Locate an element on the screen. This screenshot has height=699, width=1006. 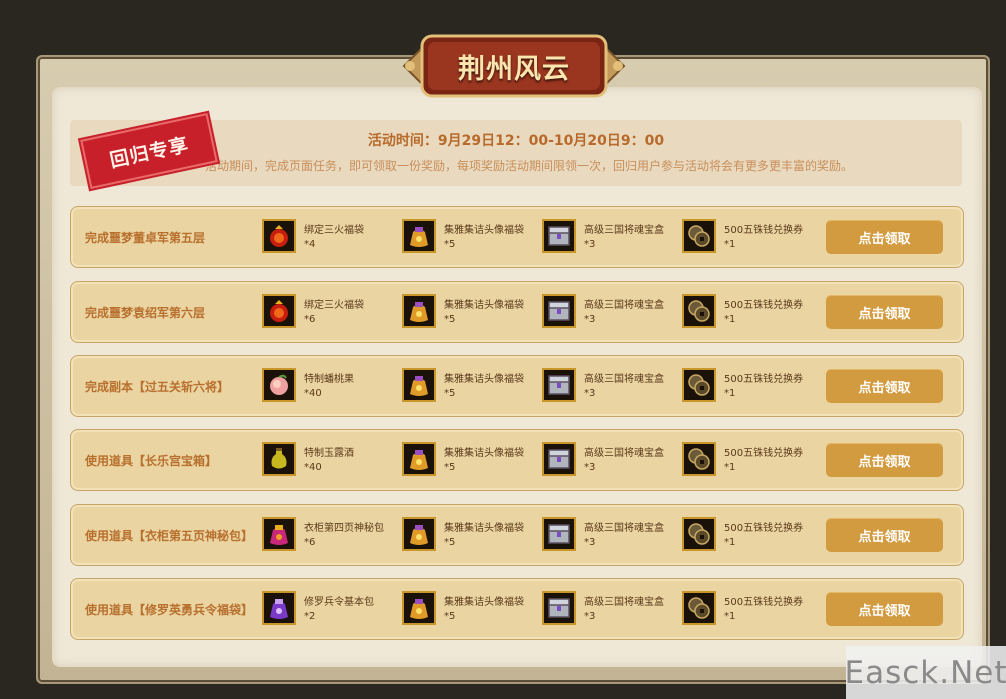
reward-count: *4 is located at coordinates (310, 244).